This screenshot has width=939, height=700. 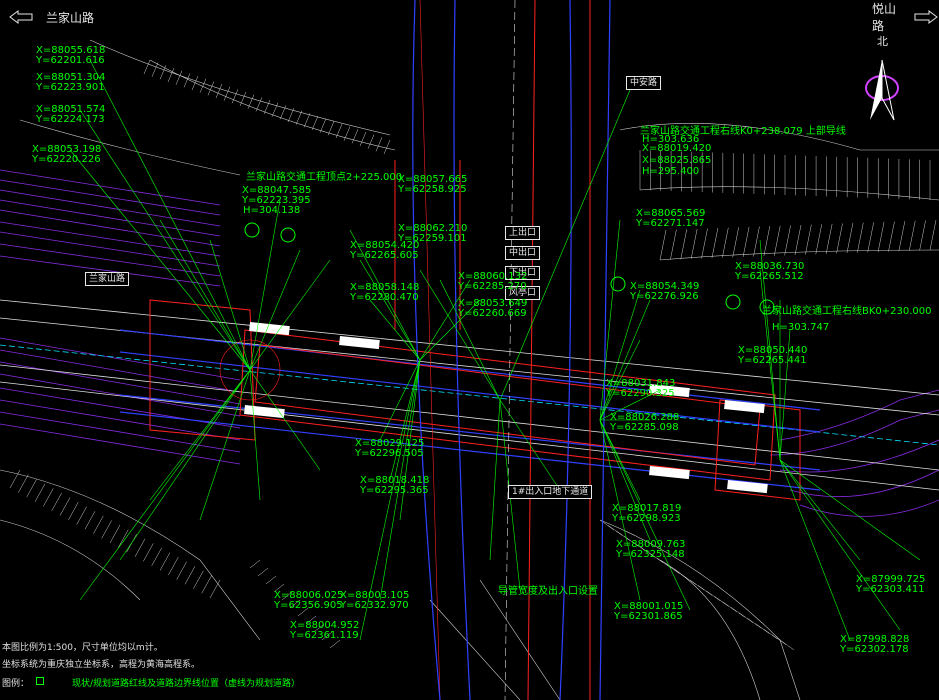 What do you see at coordinates (650, 554) in the screenshot?
I see `coordinate-y: Y=62325.148` at bounding box center [650, 554].